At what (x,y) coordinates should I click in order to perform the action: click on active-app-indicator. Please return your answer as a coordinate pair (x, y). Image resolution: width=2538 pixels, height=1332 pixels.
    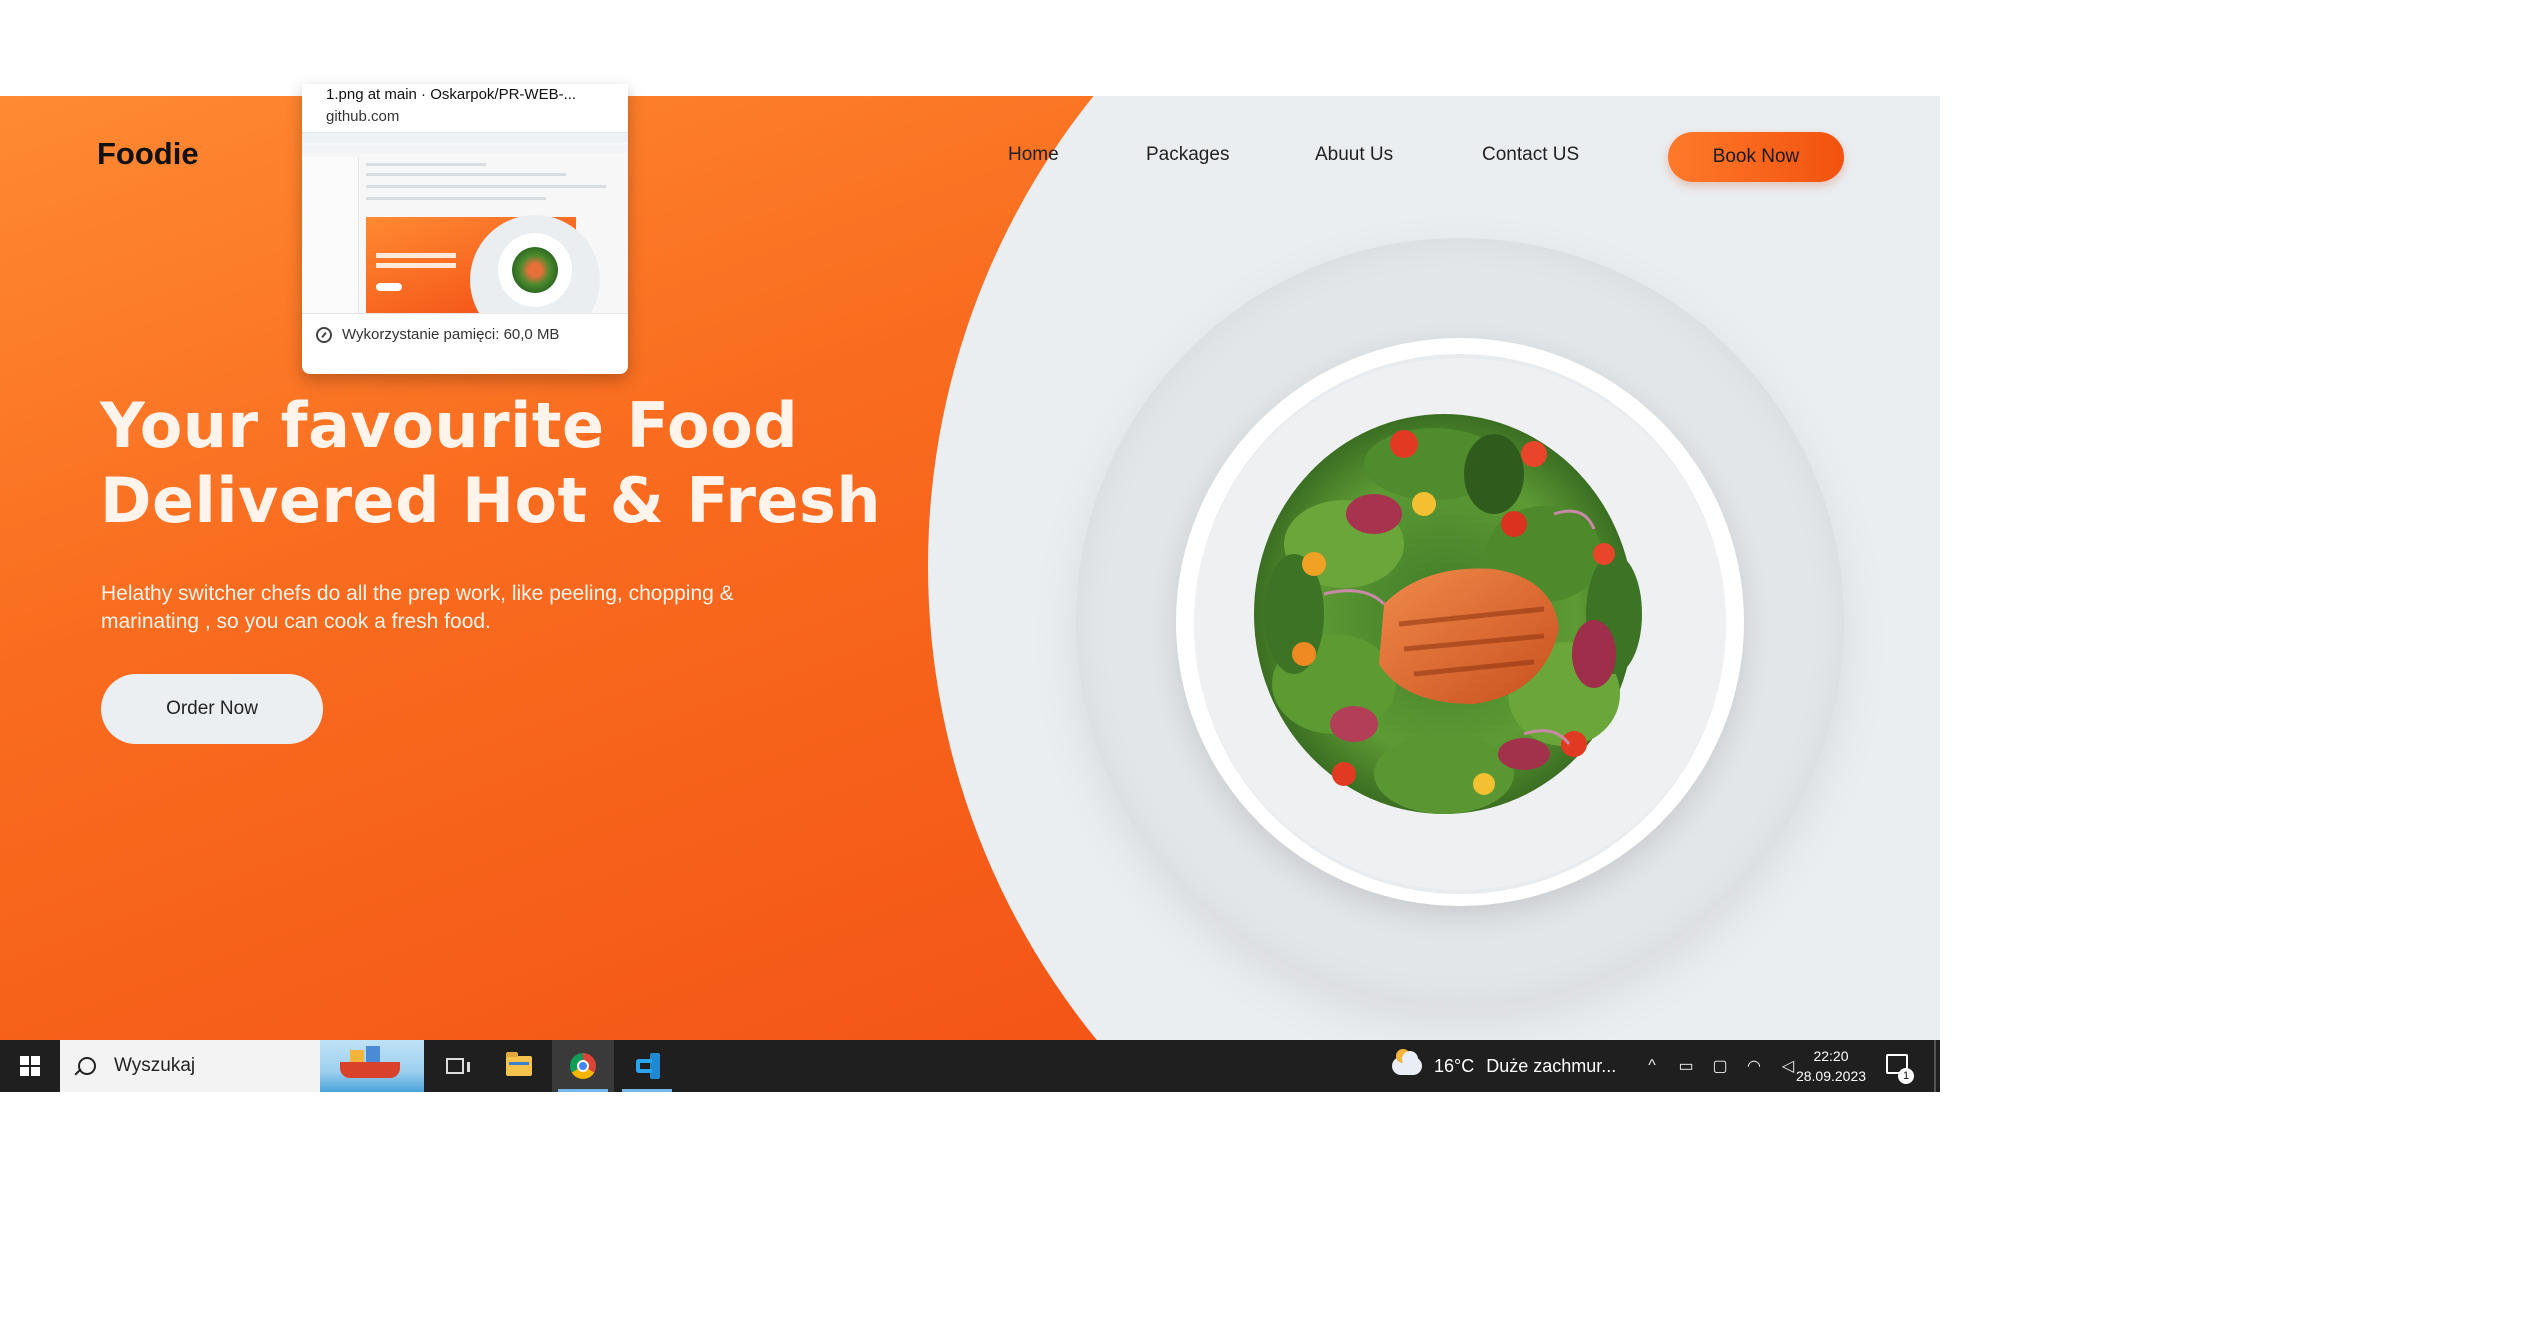
    Looking at the image, I should click on (583, 1090).